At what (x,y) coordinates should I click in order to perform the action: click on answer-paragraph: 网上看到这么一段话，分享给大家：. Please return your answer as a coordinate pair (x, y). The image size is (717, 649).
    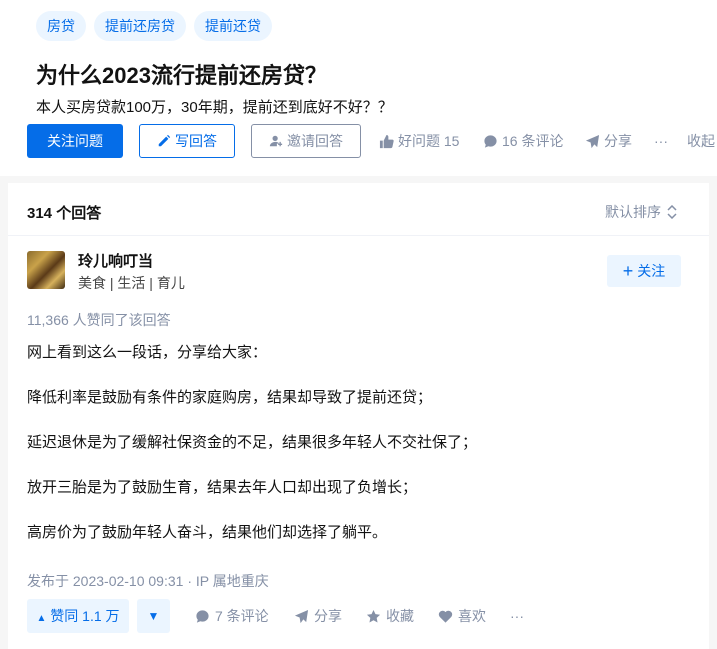
    Looking at the image, I should click on (147, 352).